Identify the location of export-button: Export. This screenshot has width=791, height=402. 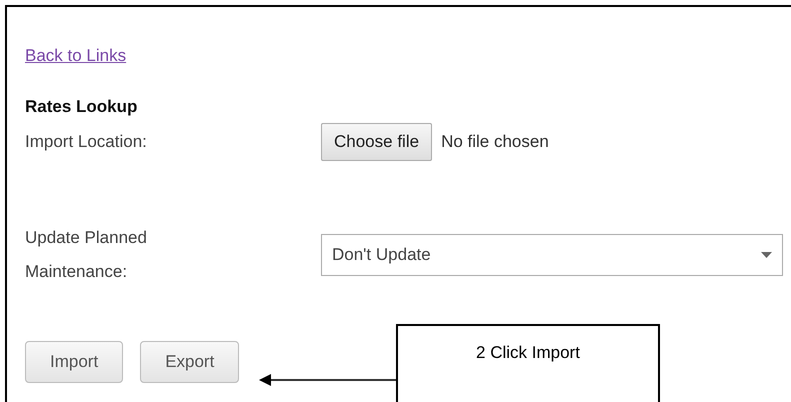
(190, 362).